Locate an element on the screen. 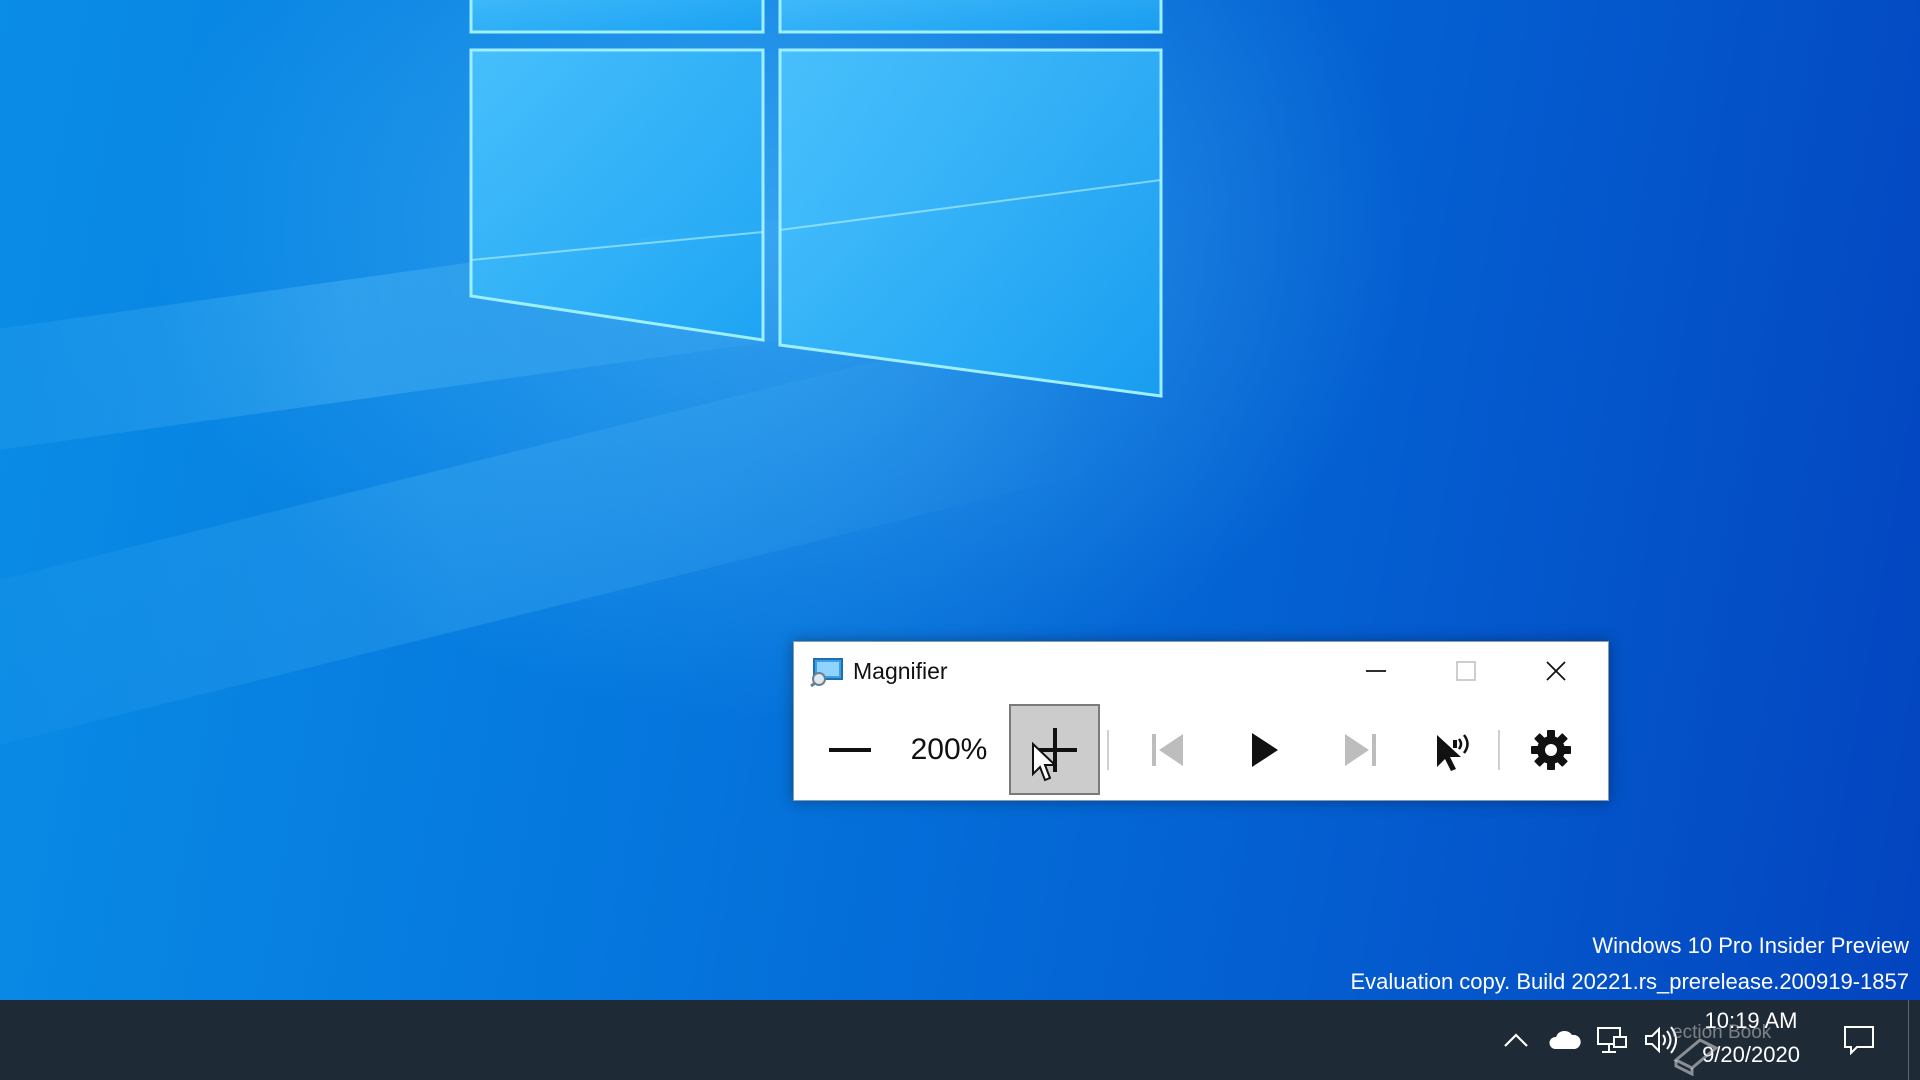  read-from-here-button is located at coordinates (1454, 750).